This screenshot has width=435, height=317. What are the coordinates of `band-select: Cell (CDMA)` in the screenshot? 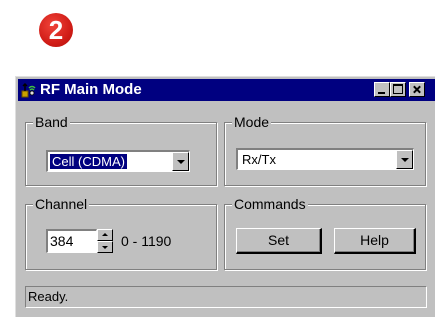 It's located at (118, 161).